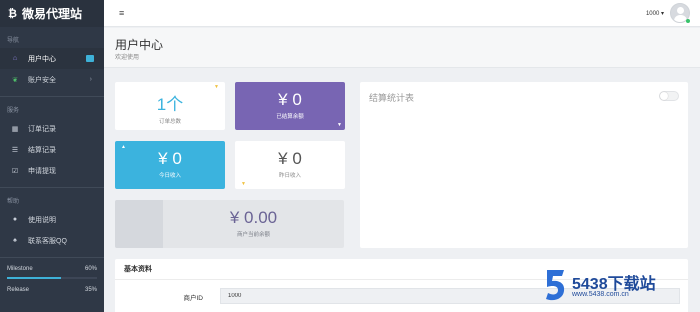 This screenshot has height=312, width=700. I want to click on sidebar-item-settlements: ☰ 结算记录, so click(52, 149).